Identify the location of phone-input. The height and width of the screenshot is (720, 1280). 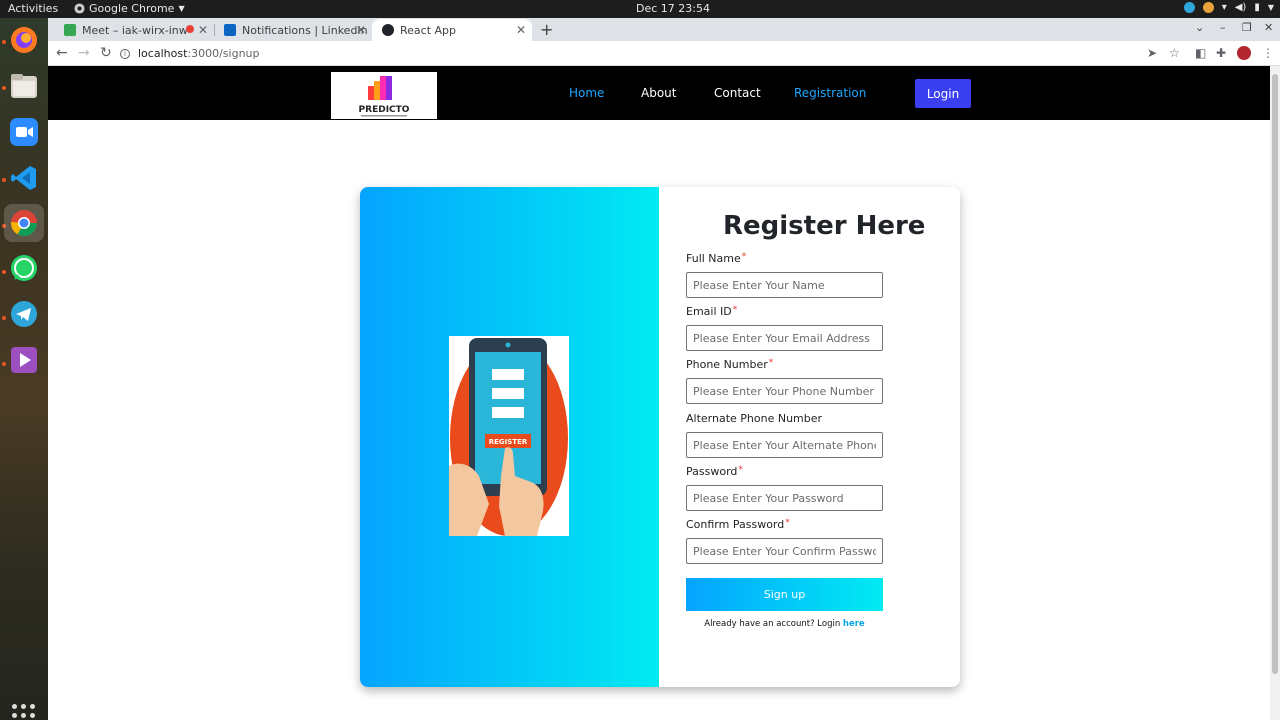
(784, 391).